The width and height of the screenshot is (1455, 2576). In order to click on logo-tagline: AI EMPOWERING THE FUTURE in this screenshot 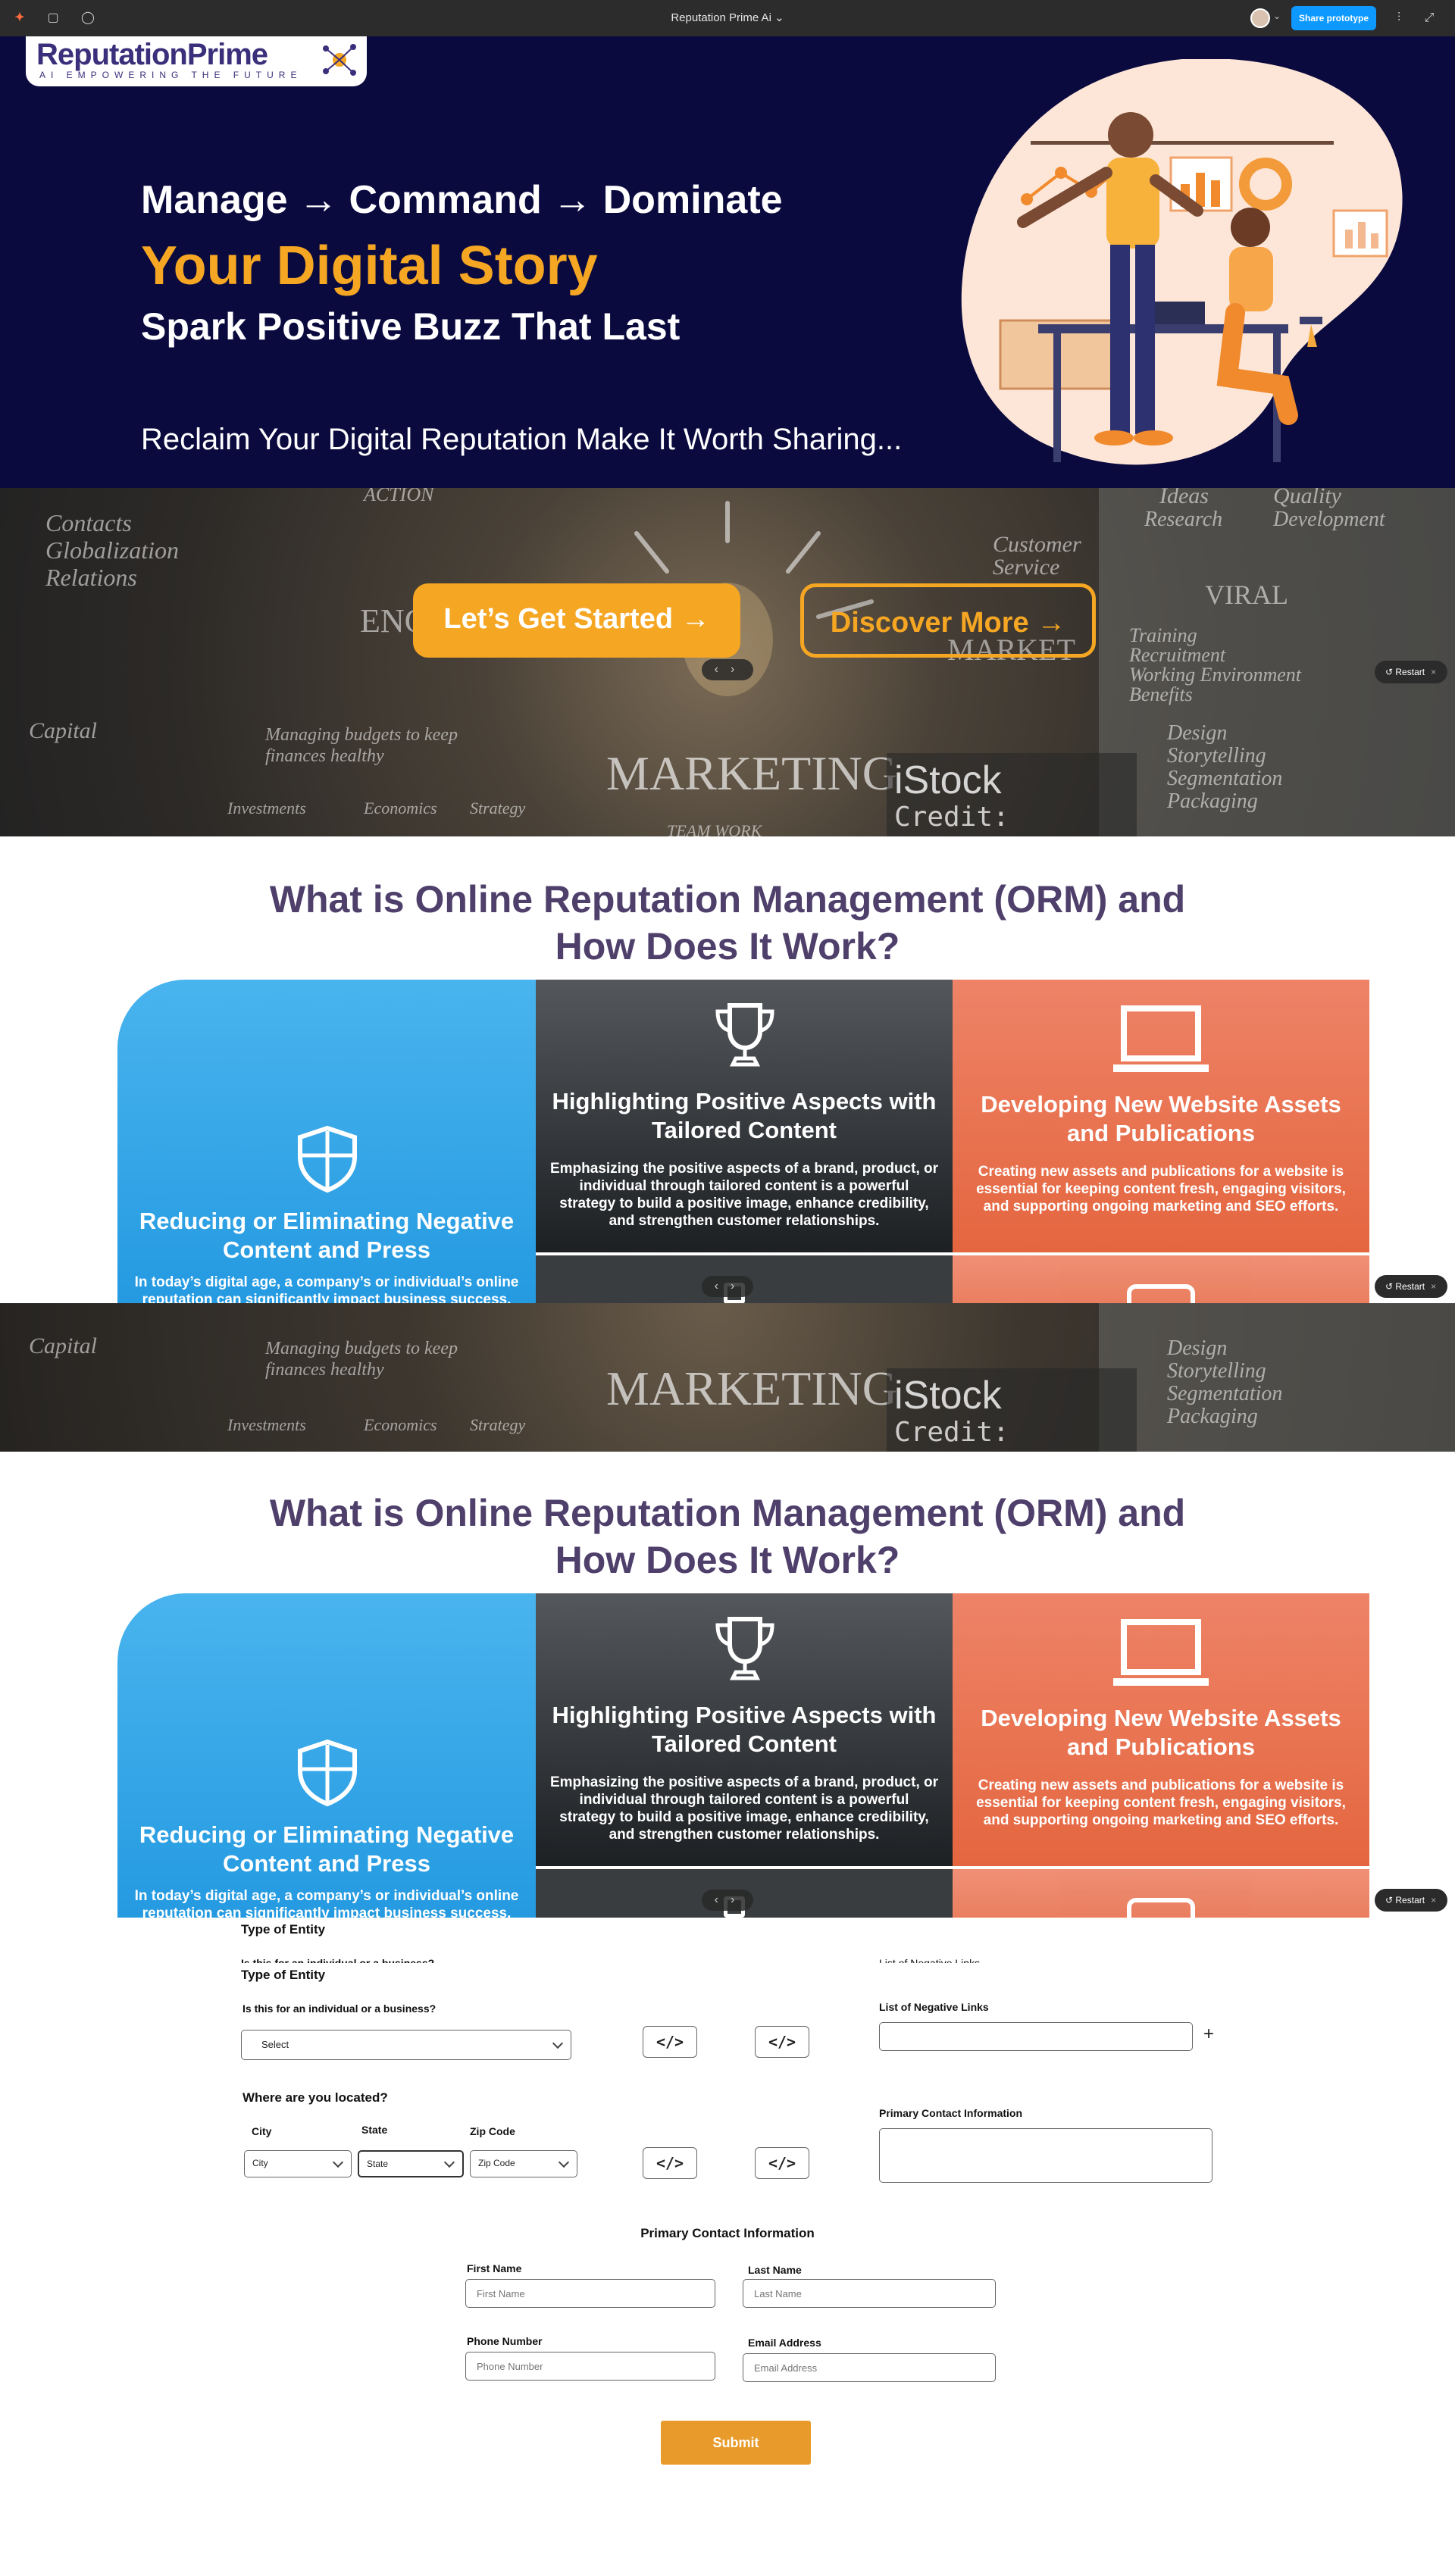, I will do `click(170, 75)`.